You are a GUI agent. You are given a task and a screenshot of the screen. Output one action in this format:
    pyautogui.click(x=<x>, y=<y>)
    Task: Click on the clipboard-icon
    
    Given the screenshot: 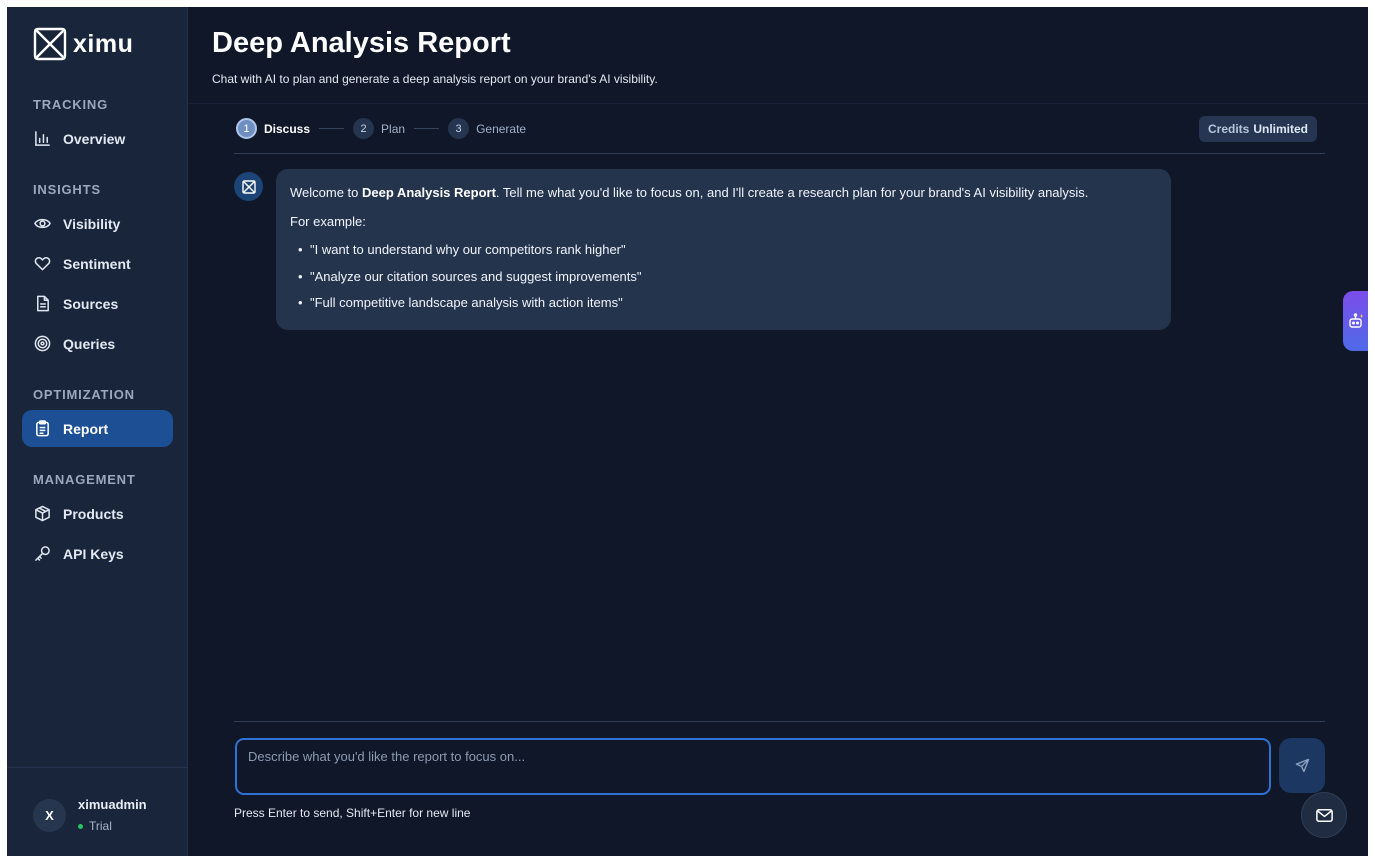 What is the action you would take?
    pyautogui.click(x=42, y=428)
    